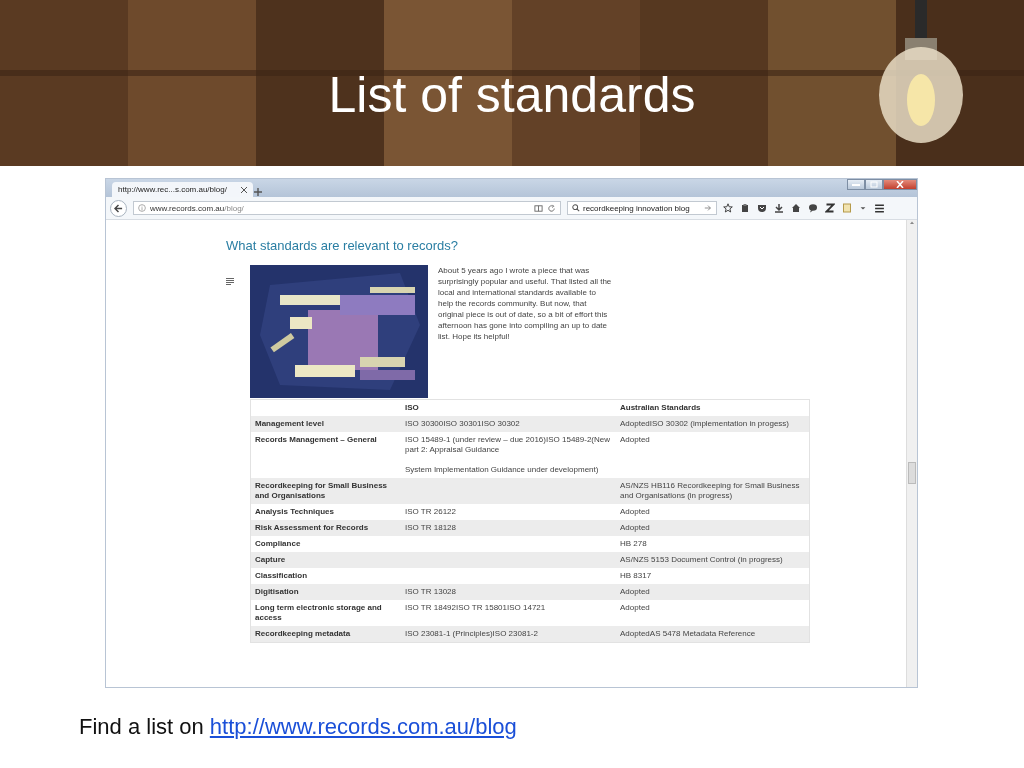  Describe the element at coordinates (779, 208) in the screenshot. I see `download-icon` at that location.